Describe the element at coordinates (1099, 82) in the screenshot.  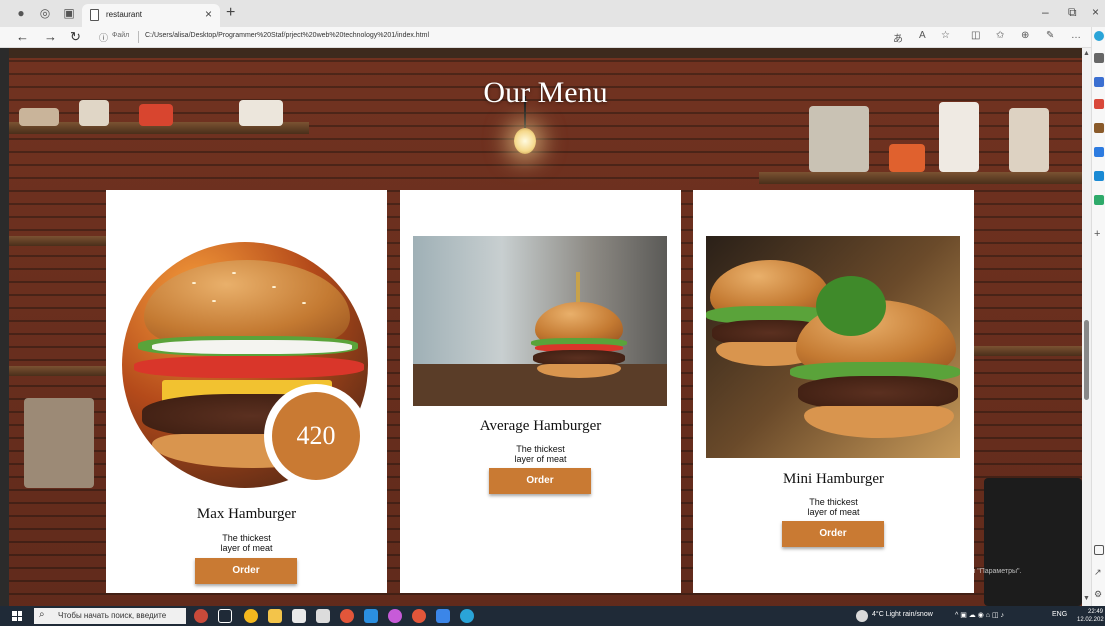
I see `discover-icon` at that location.